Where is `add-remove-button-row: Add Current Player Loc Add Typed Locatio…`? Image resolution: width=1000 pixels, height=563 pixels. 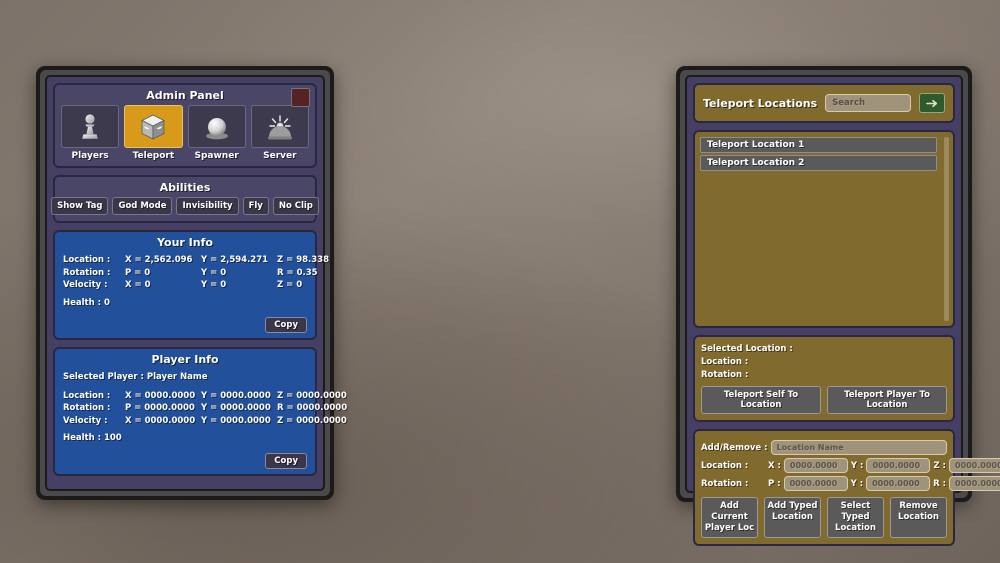 add-remove-button-row: Add Current Player Loc Add Typed Locatio… is located at coordinates (824, 517).